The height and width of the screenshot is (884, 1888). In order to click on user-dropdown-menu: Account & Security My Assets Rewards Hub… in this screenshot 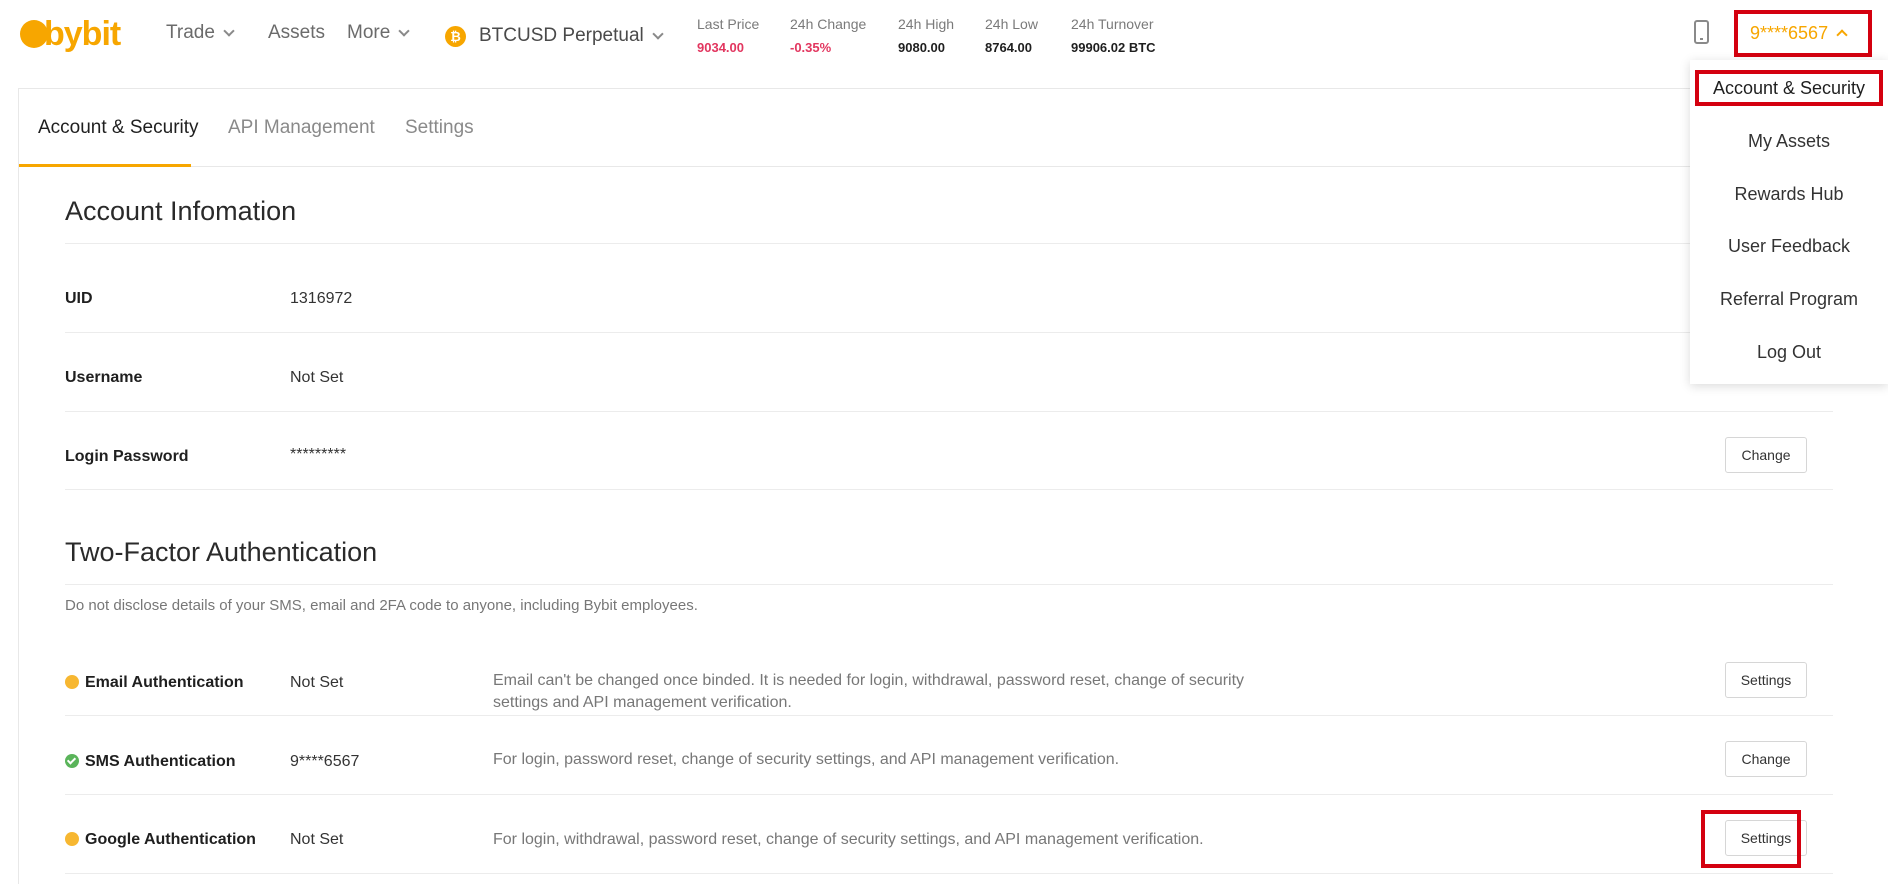, I will do `click(1789, 222)`.